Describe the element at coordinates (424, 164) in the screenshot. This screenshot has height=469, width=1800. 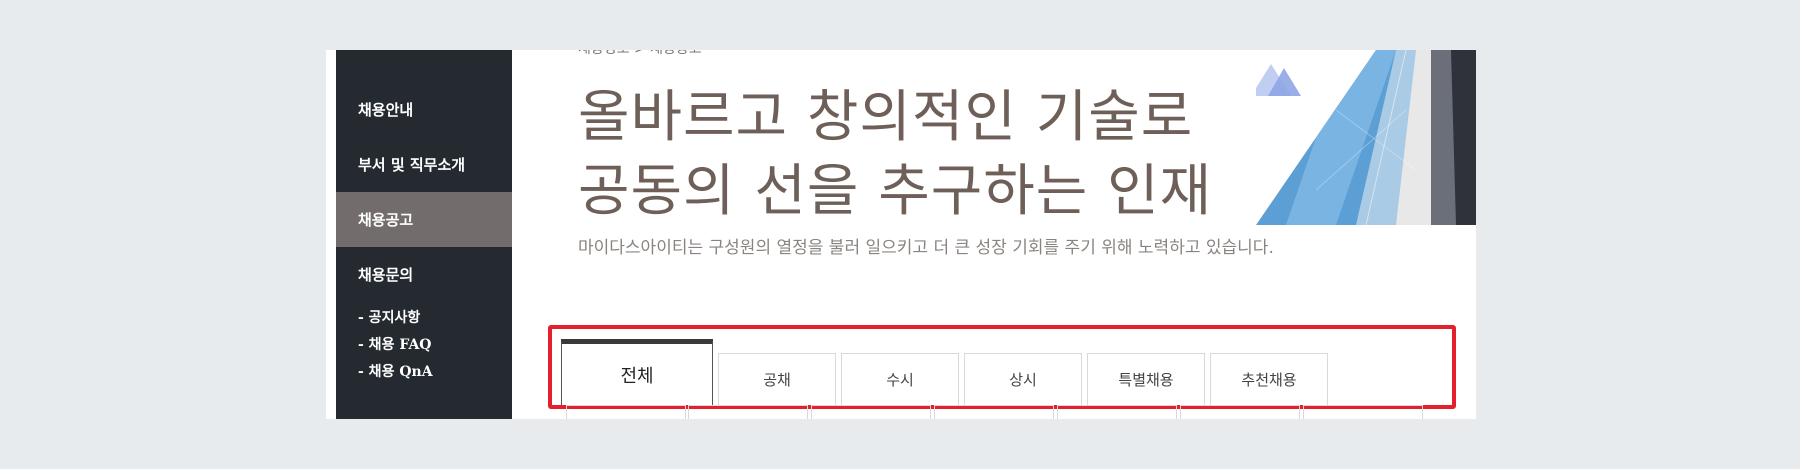
I see `sidebar-item-departments: 부서 및 직무소개` at that location.